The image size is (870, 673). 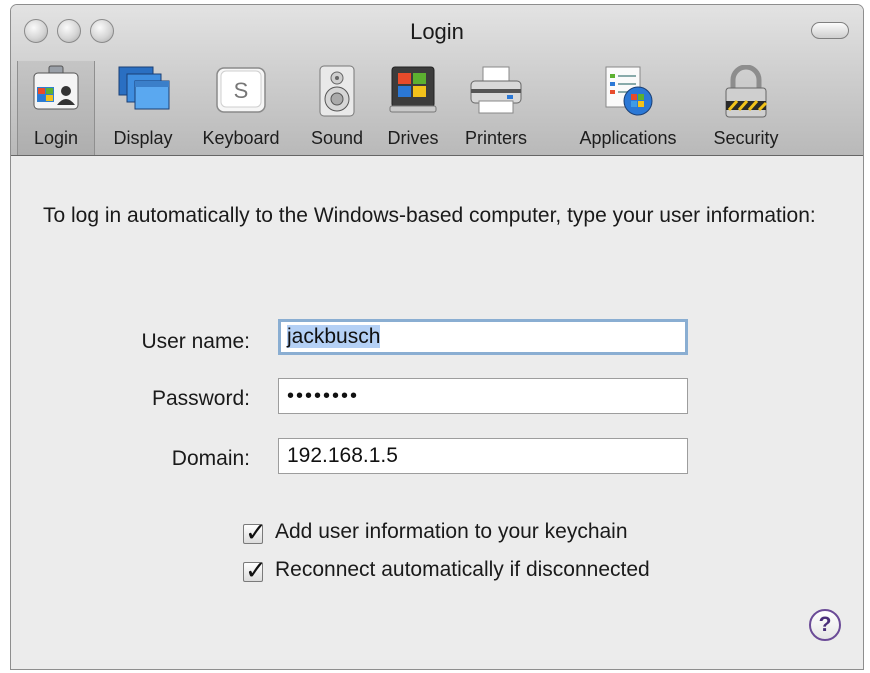 What do you see at coordinates (628, 93) in the screenshot?
I see `applications-icon` at bounding box center [628, 93].